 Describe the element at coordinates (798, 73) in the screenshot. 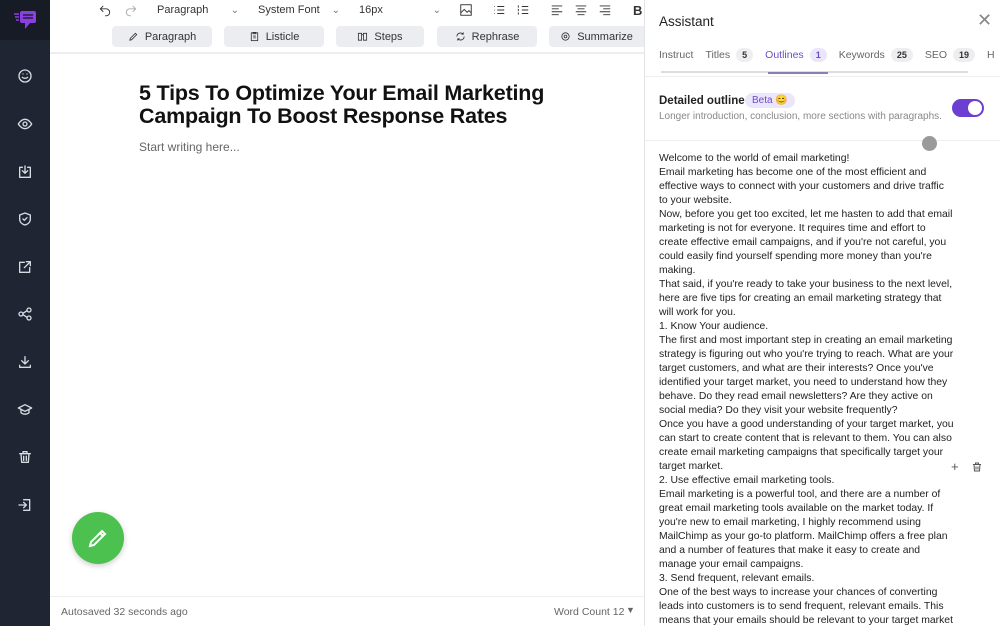

I see `active-tab-indicator` at that location.